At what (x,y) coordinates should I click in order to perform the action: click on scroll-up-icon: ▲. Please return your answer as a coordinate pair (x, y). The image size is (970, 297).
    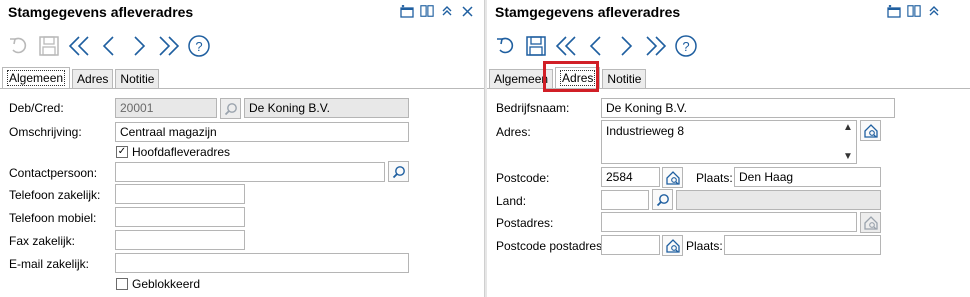
    Looking at the image, I should click on (848, 127).